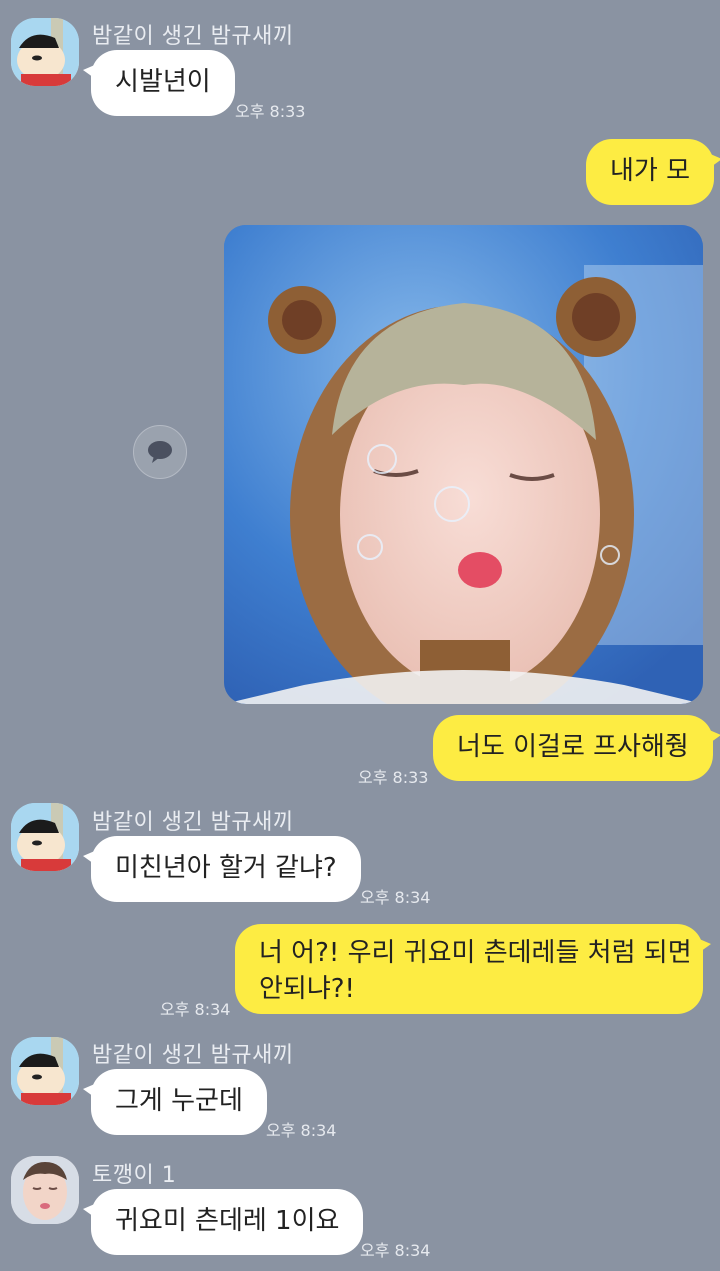  What do you see at coordinates (159, 83) in the screenshot?
I see `incoming-message-bubble: 시발년이` at bounding box center [159, 83].